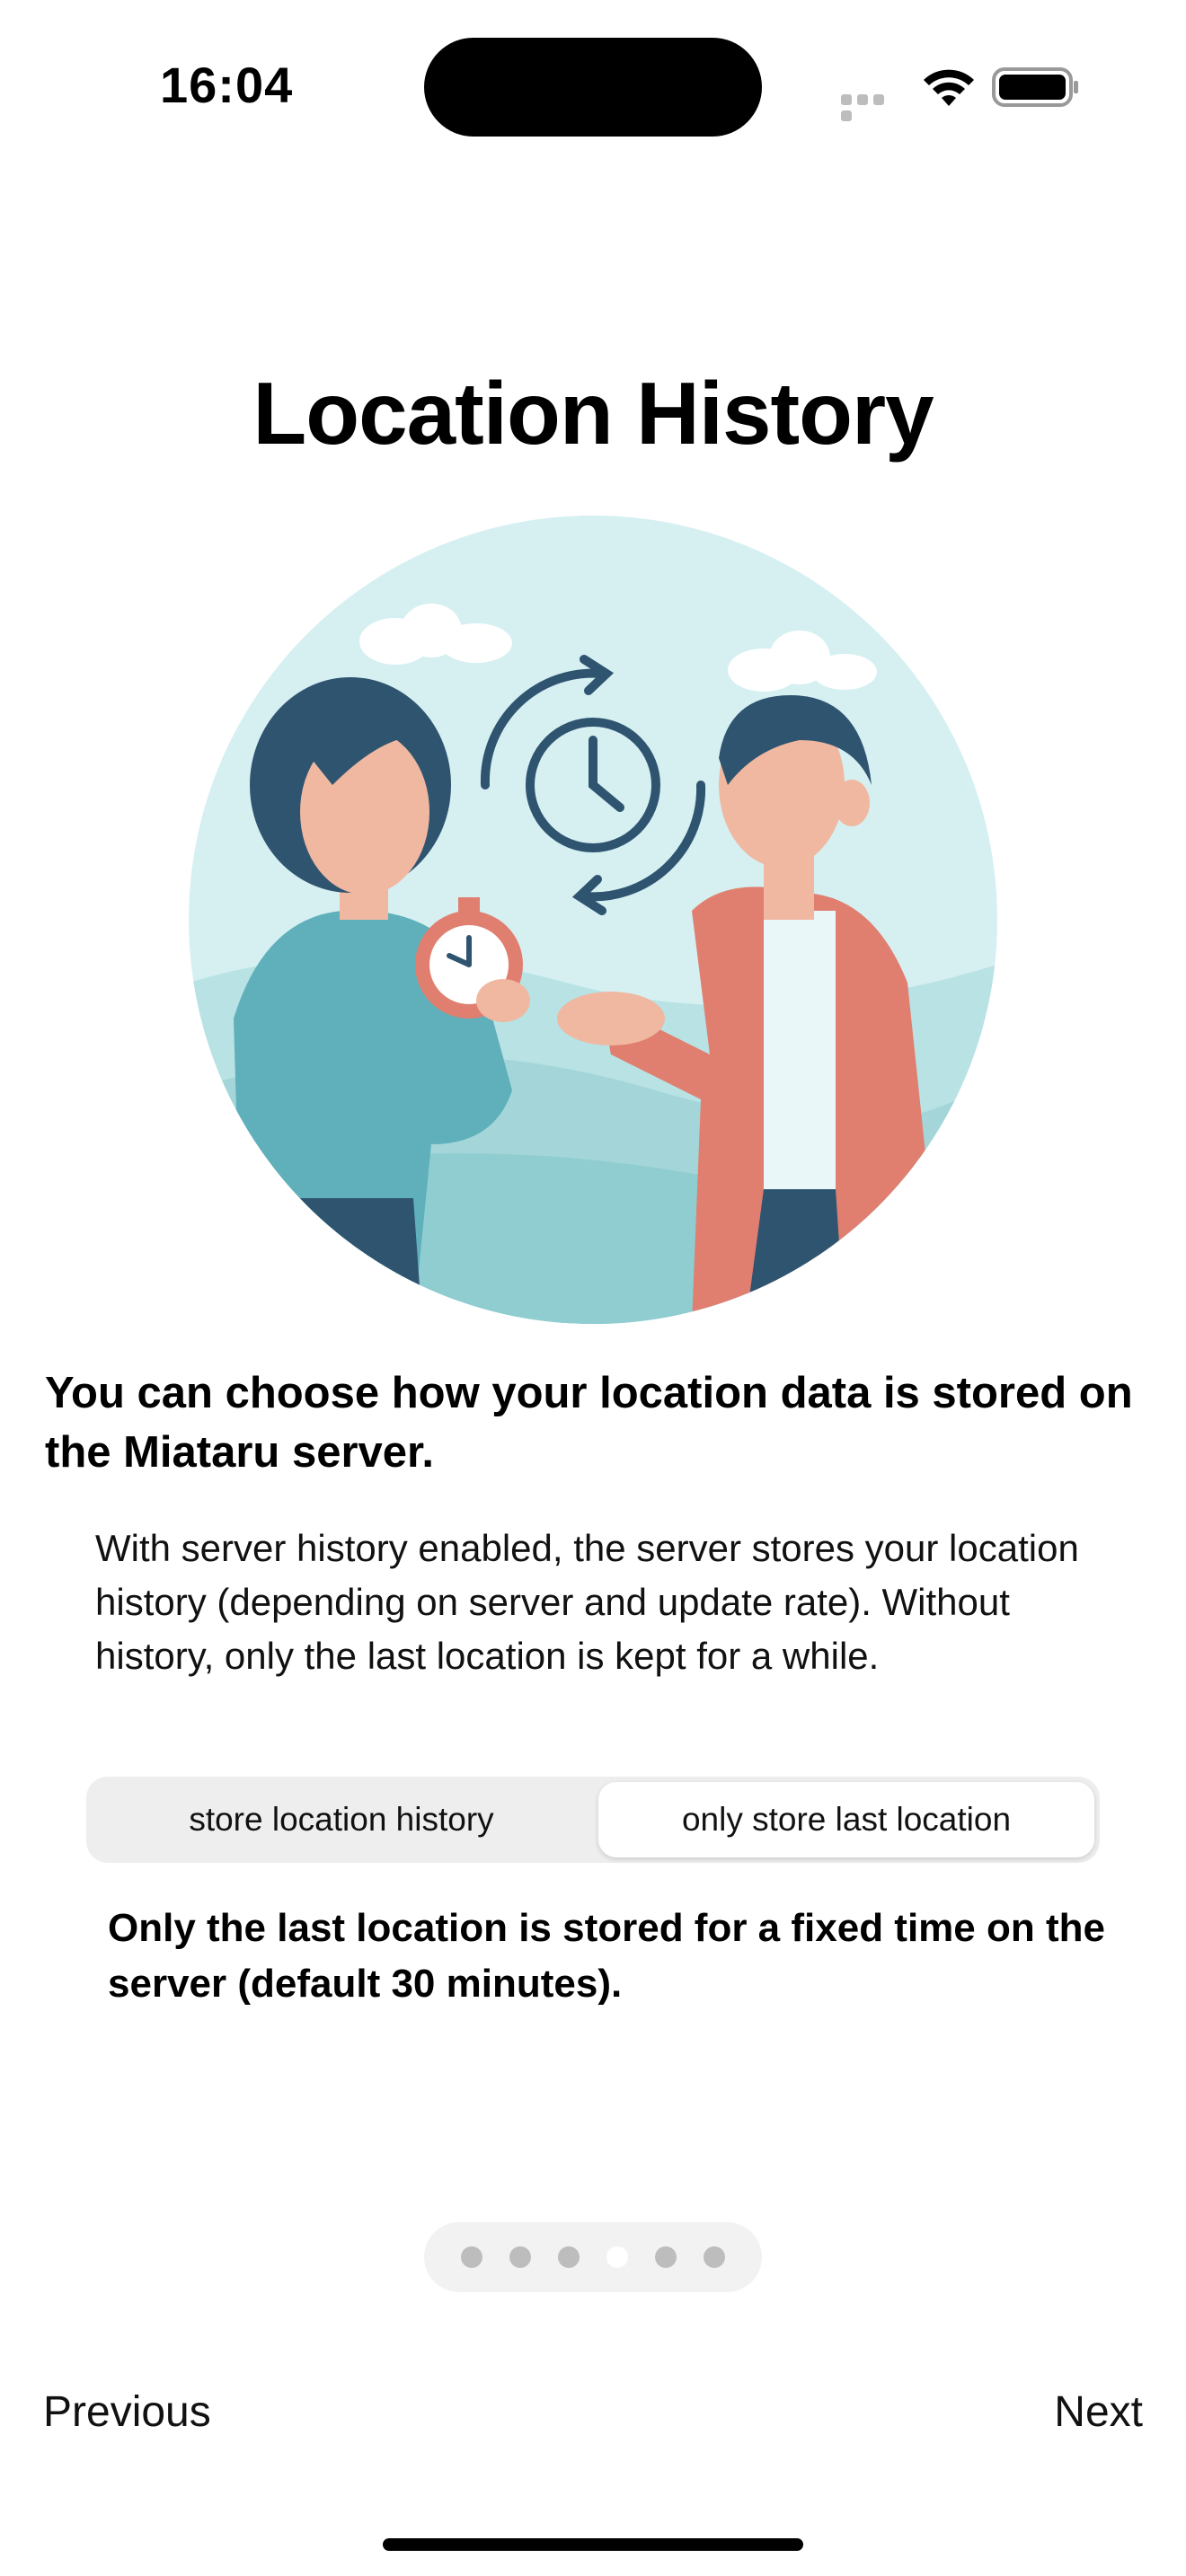 The width and height of the screenshot is (1186, 2576). What do you see at coordinates (617, 2257) in the screenshot?
I see `page-dot-4-current` at bounding box center [617, 2257].